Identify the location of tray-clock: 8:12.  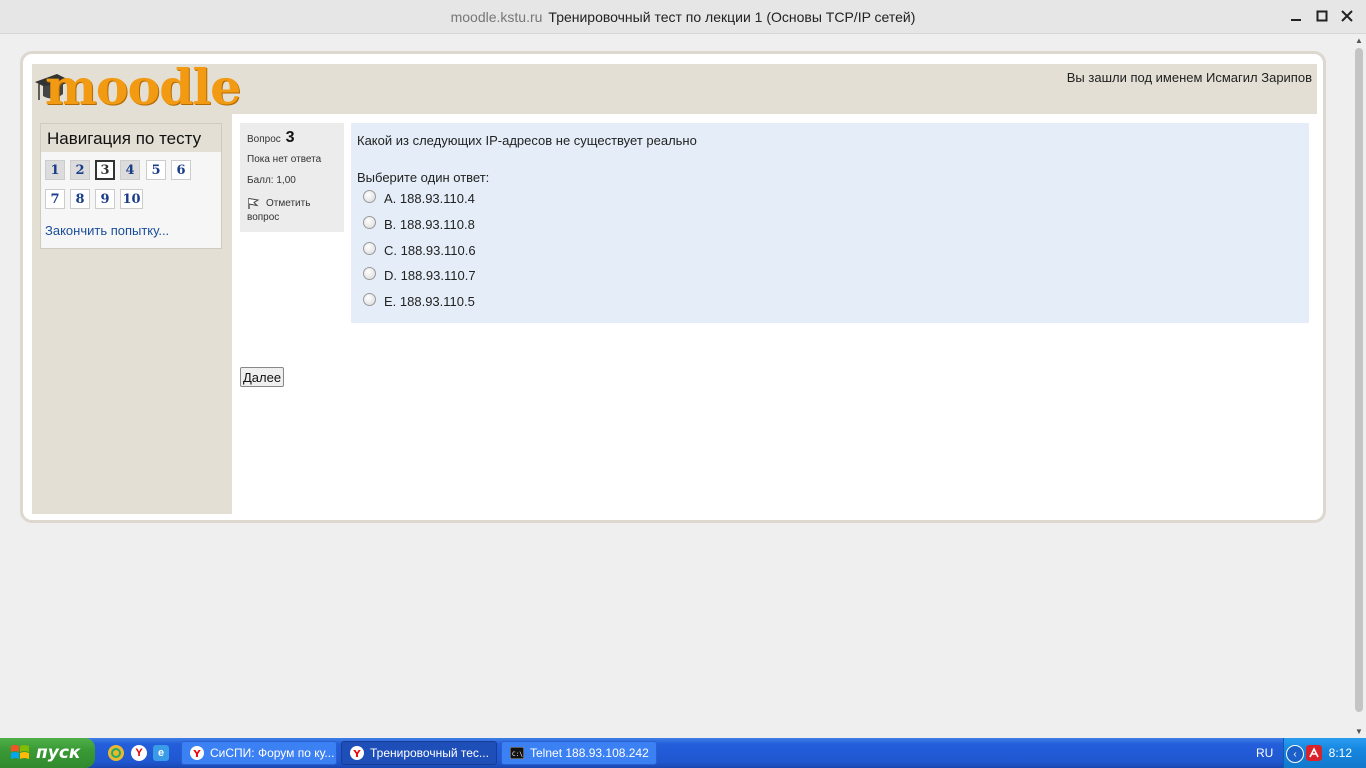
(1340, 753).